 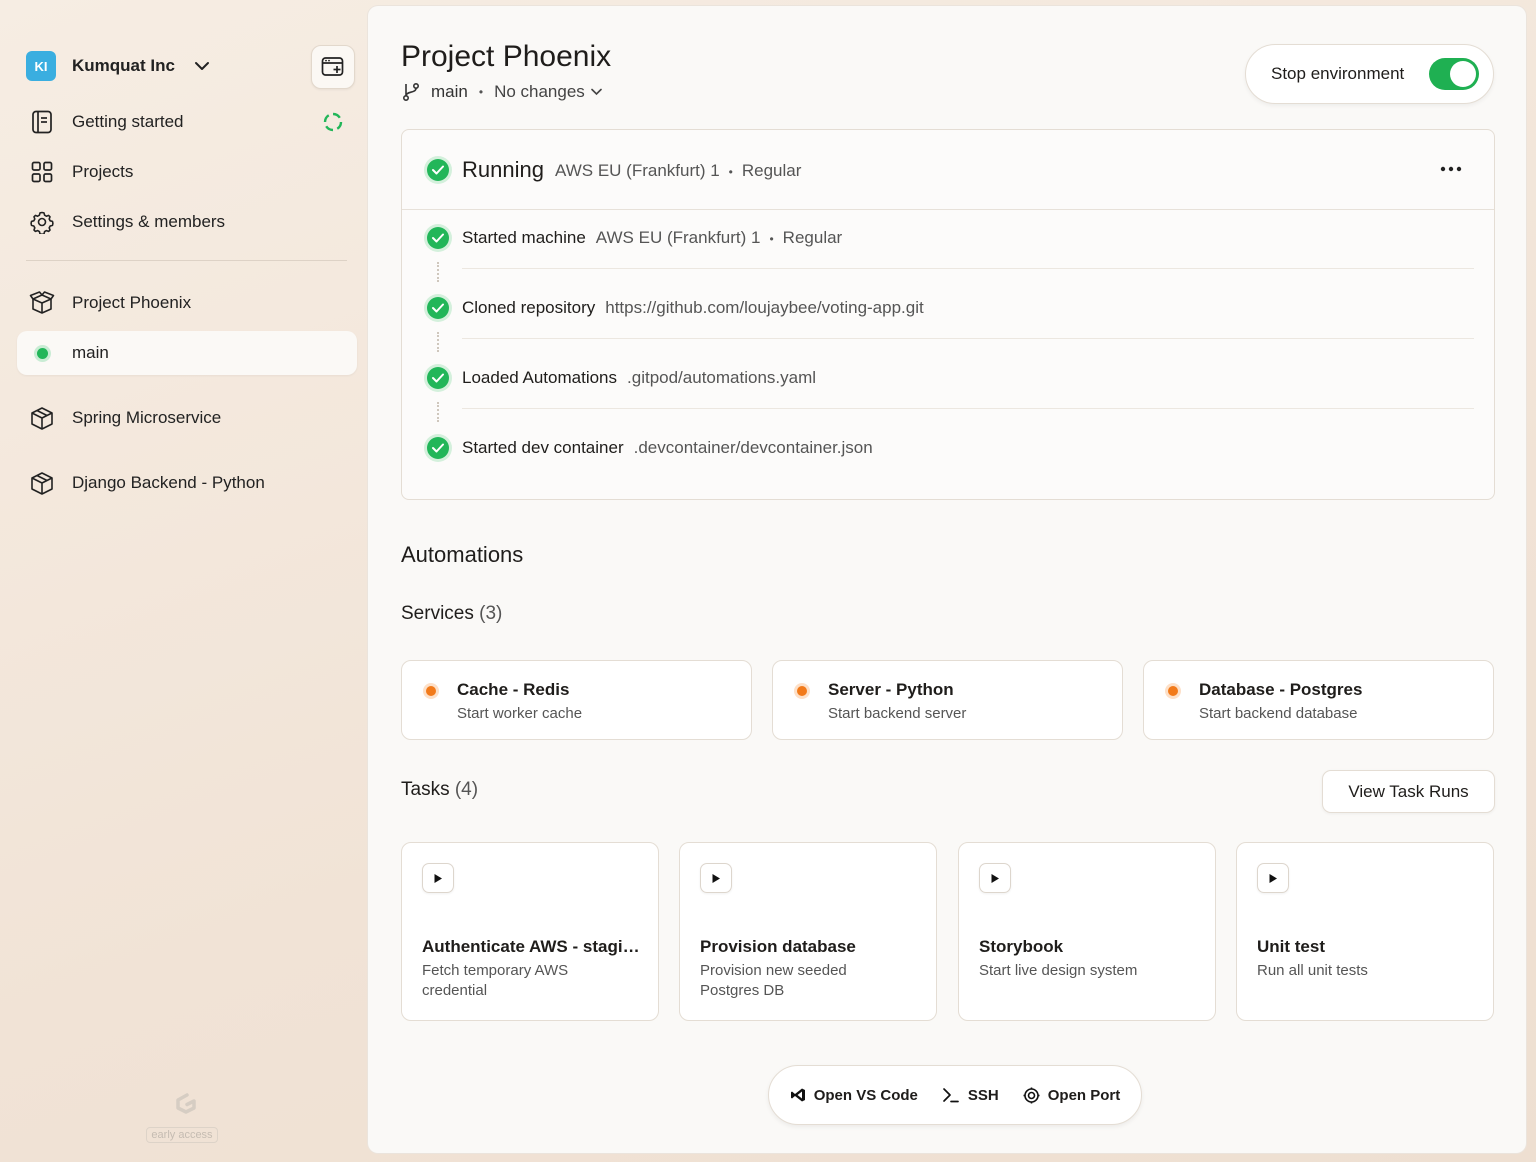 I want to click on sidebar-item-django-backend: Django Backend - Python, so click(x=187, y=483).